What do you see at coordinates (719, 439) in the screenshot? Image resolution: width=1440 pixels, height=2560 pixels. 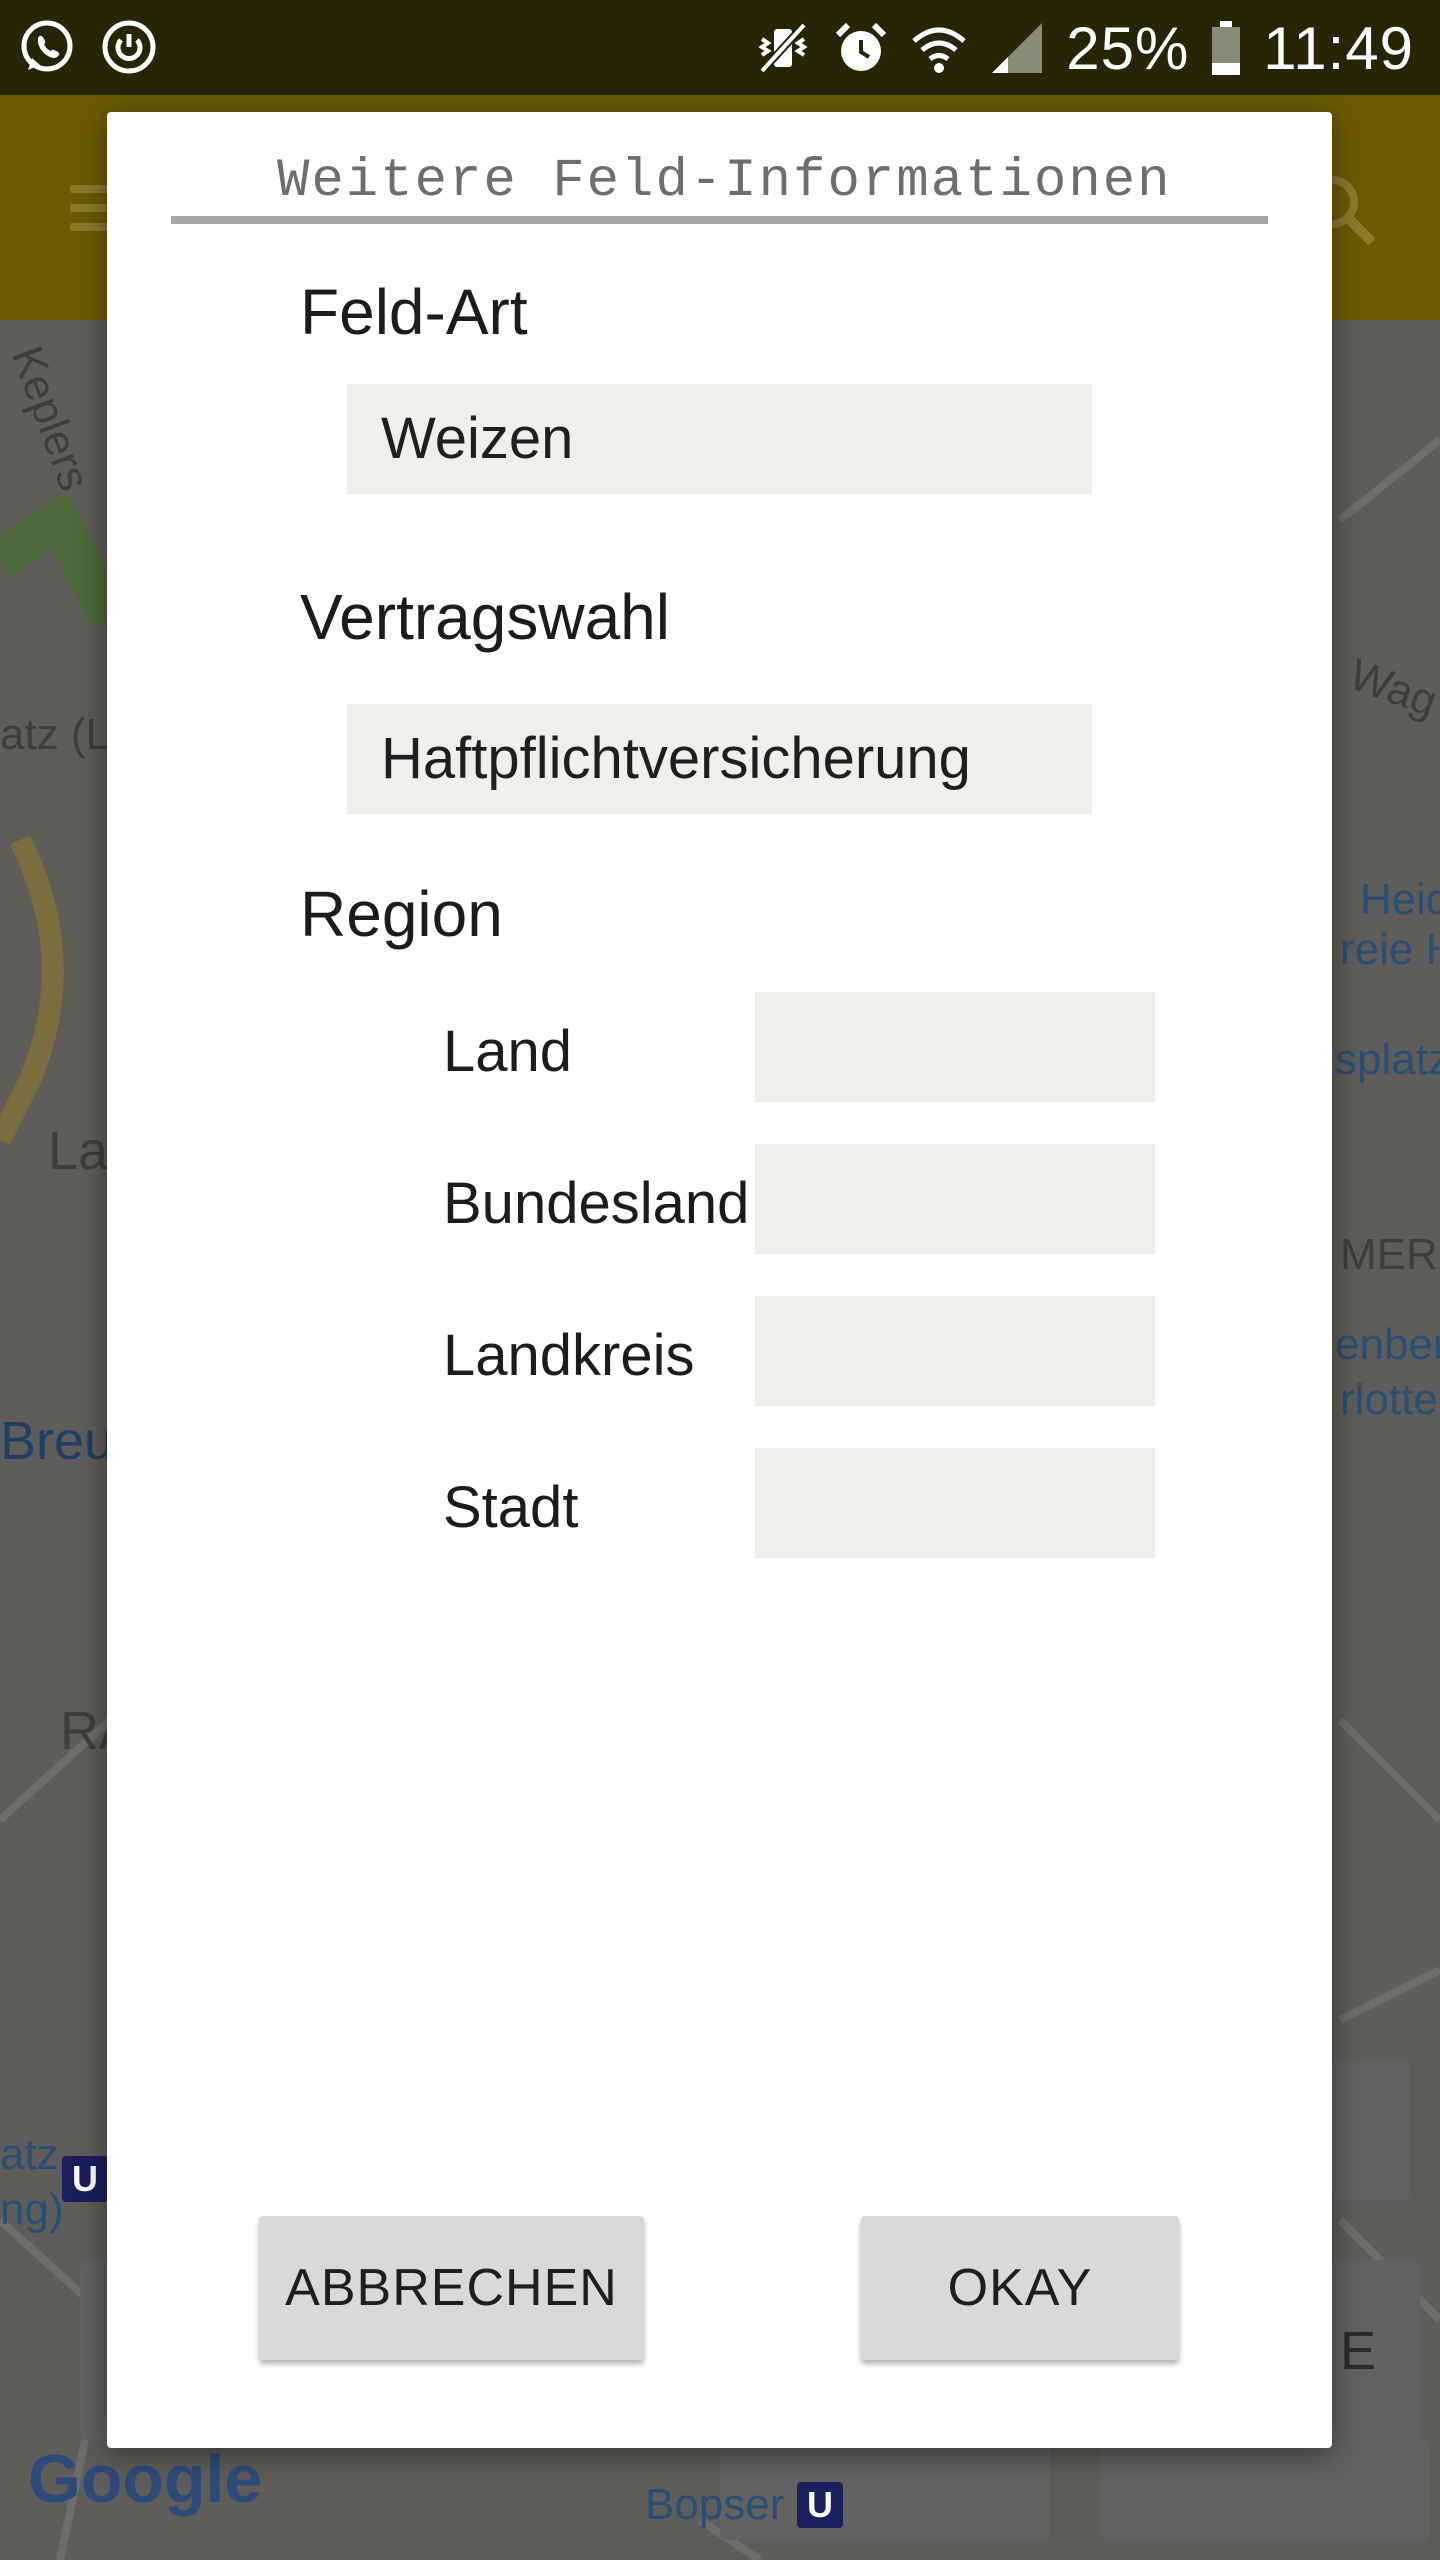 I see `field-type-dropdown: Weizen` at bounding box center [719, 439].